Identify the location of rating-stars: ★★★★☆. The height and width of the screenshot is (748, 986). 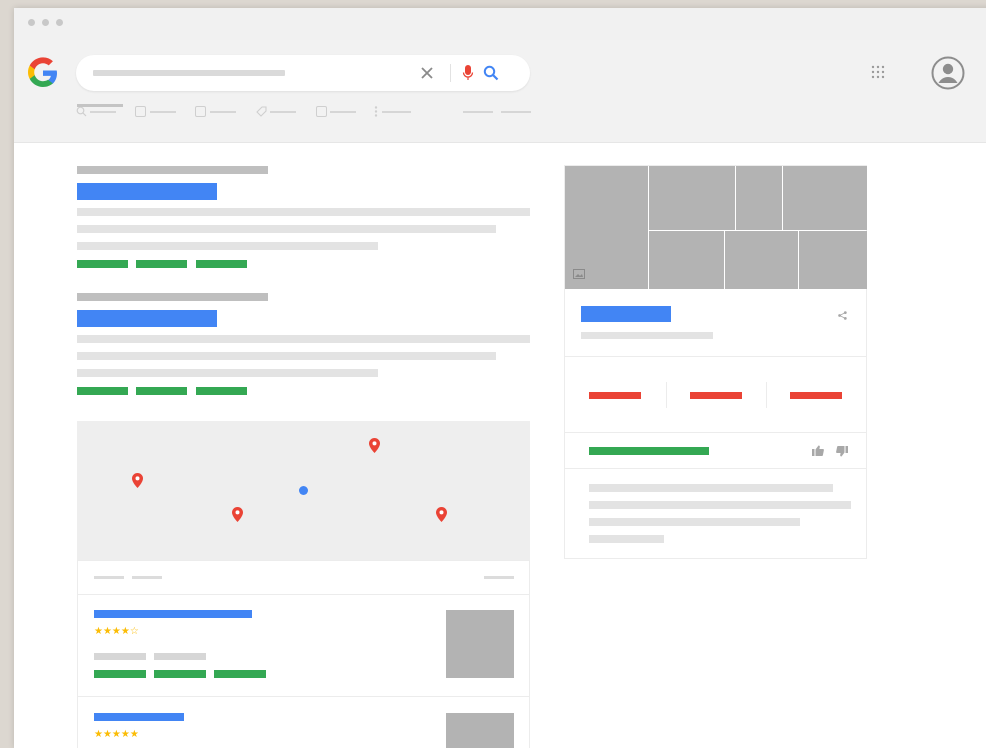
(116, 631).